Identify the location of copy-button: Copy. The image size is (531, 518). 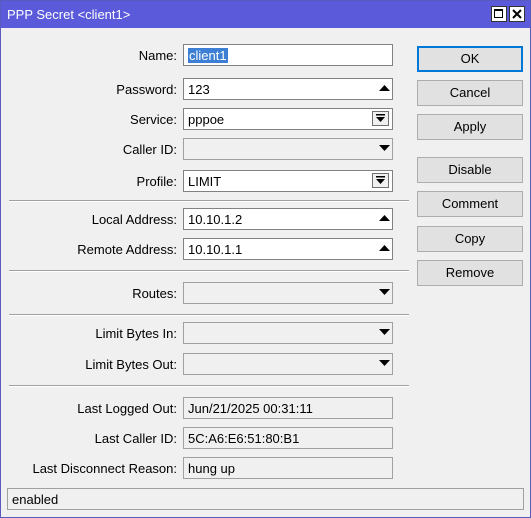
(470, 239).